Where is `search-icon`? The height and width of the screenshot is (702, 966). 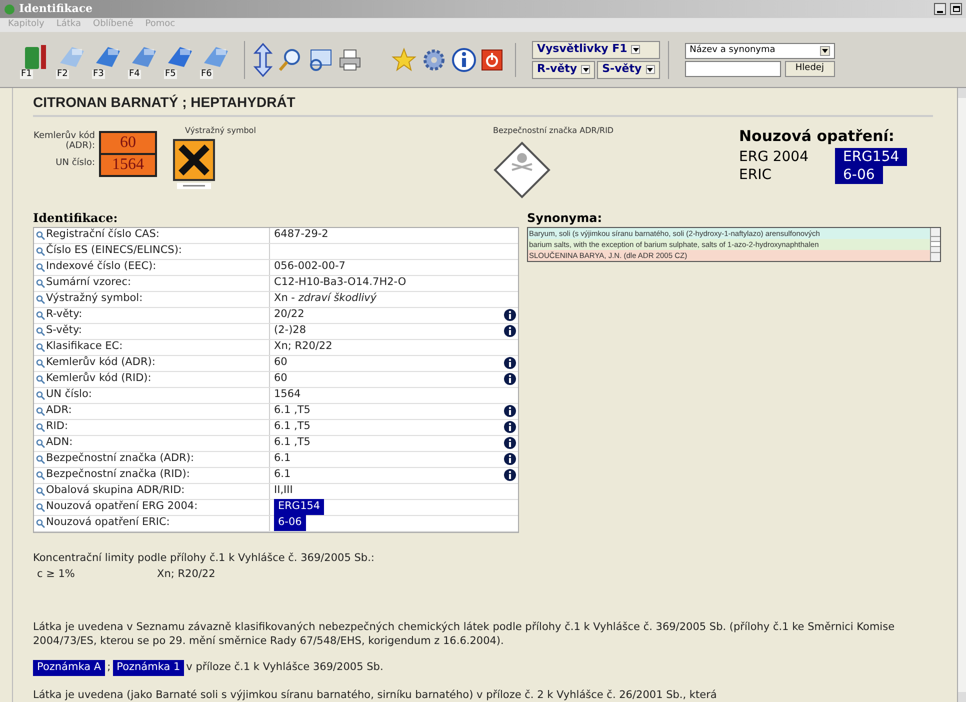 search-icon is located at coordinates (290, 59).